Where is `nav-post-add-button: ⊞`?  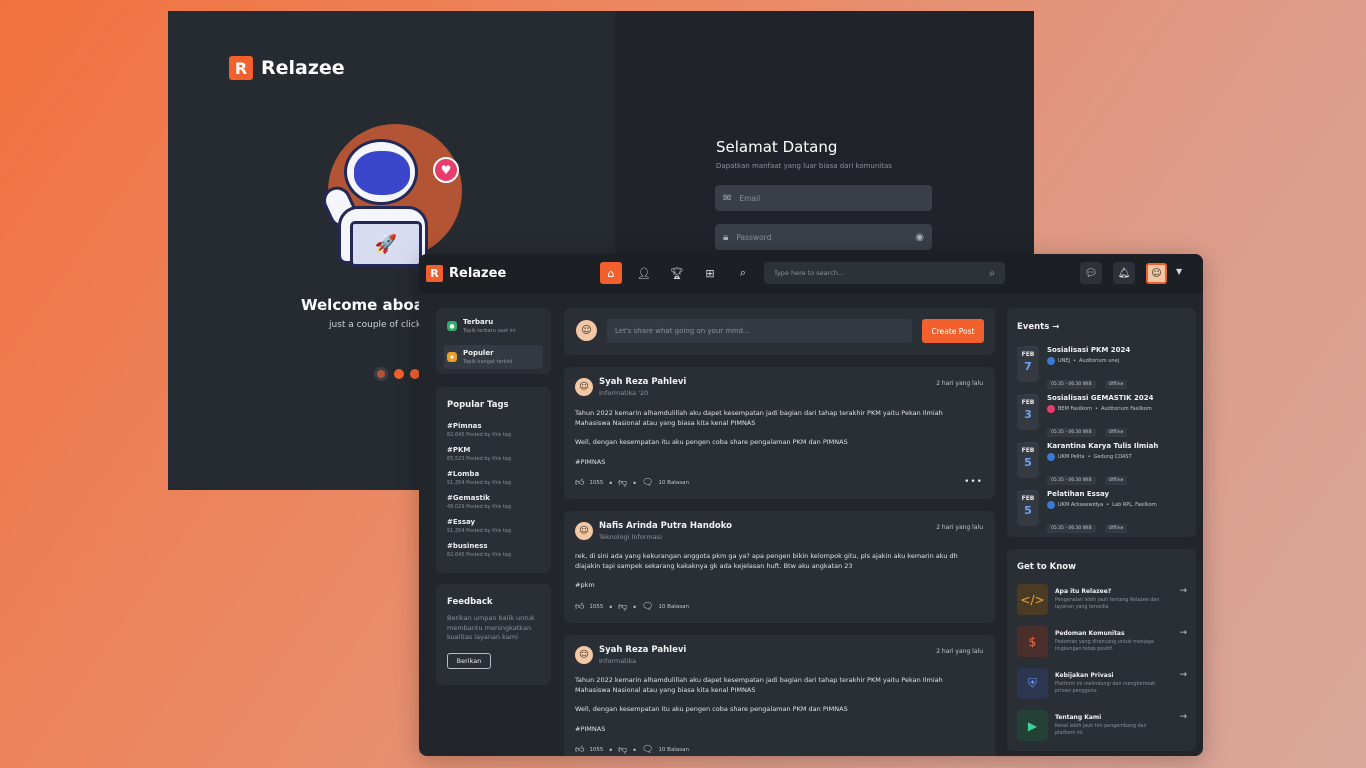
nav-post-add-button: ⊞ is located at coordinates (710, 273).